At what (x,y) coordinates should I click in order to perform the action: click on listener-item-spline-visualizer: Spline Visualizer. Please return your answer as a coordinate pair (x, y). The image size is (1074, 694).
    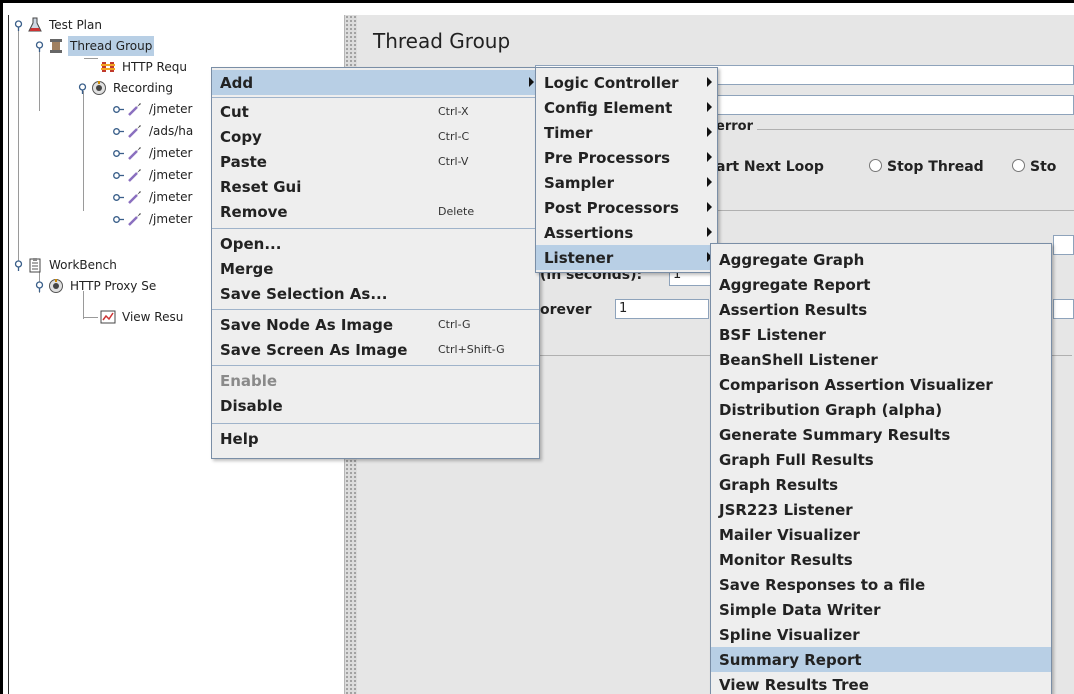
    Looking at the image, I should click on (881, 634).